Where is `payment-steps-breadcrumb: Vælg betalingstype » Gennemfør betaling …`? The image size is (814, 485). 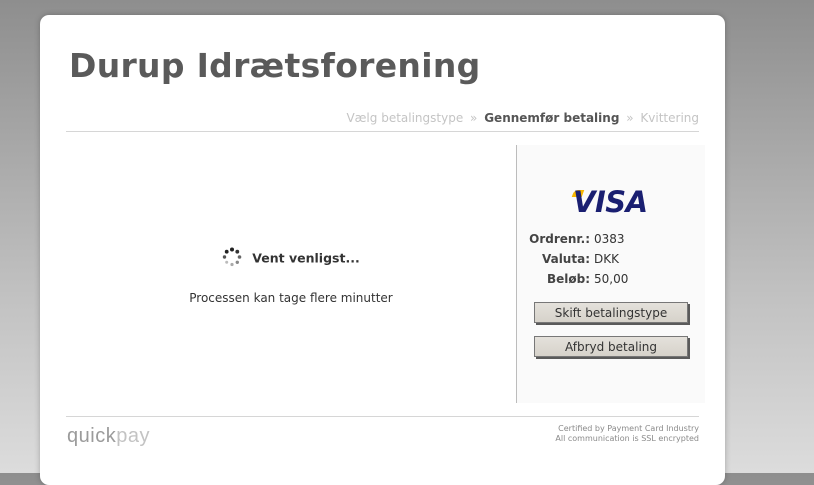 payment-steps-breadcrumb: Vælg betalingstype » Gennemfør betaling … is located at coordinates (522, 118).